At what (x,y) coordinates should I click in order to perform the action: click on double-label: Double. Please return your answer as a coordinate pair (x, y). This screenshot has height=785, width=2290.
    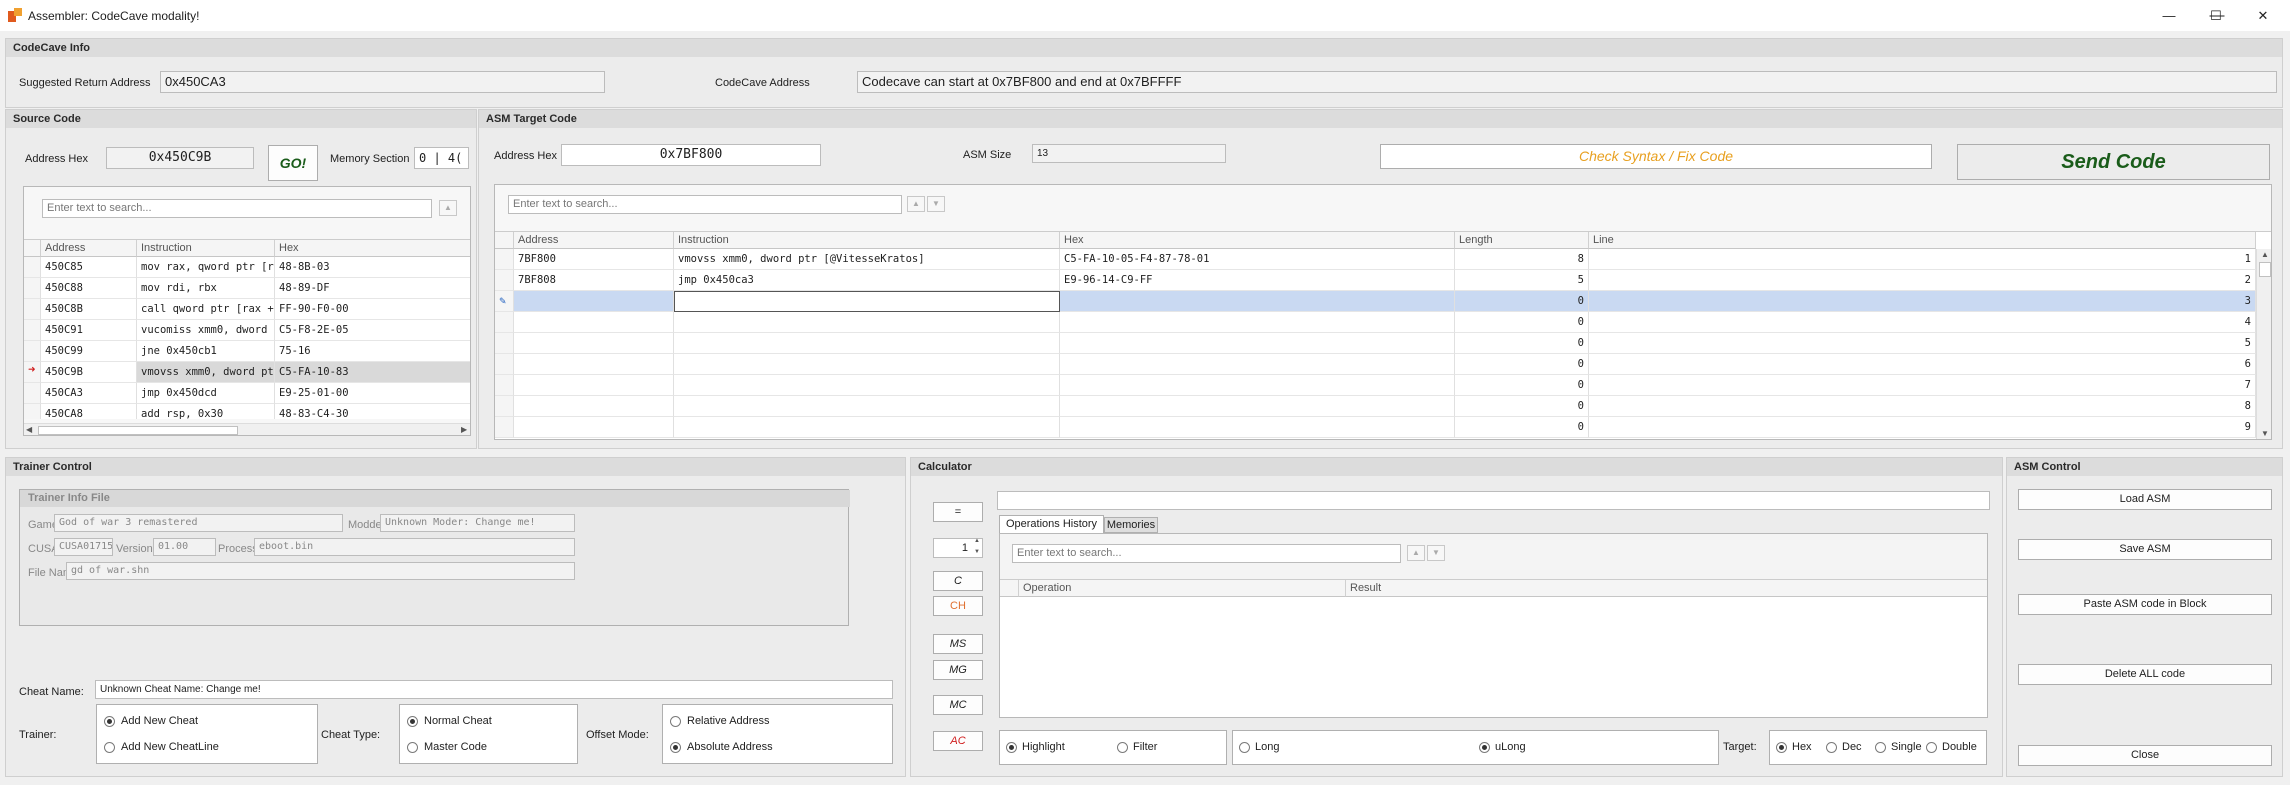
    Looking at the image, I should click on (1959, 747).